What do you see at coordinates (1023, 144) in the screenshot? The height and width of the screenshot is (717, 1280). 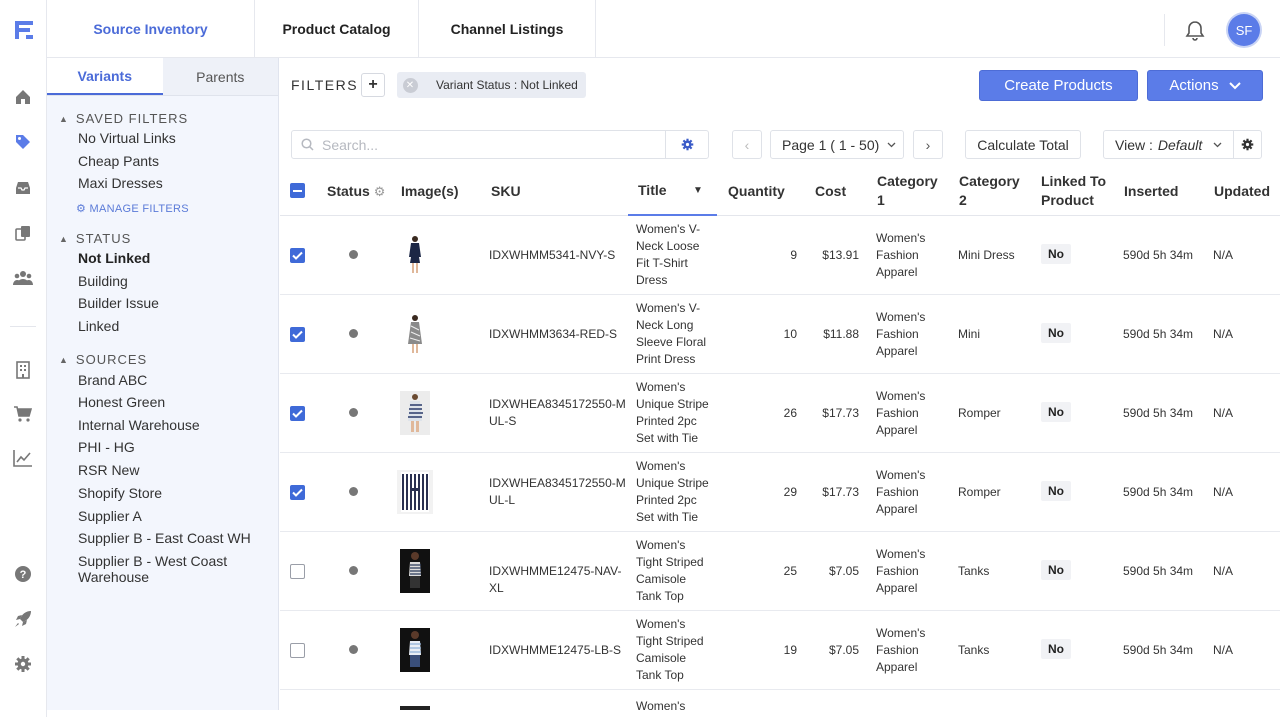 I see `calculate-total-button: Calculate Total` at bounding box center [1023, 144].